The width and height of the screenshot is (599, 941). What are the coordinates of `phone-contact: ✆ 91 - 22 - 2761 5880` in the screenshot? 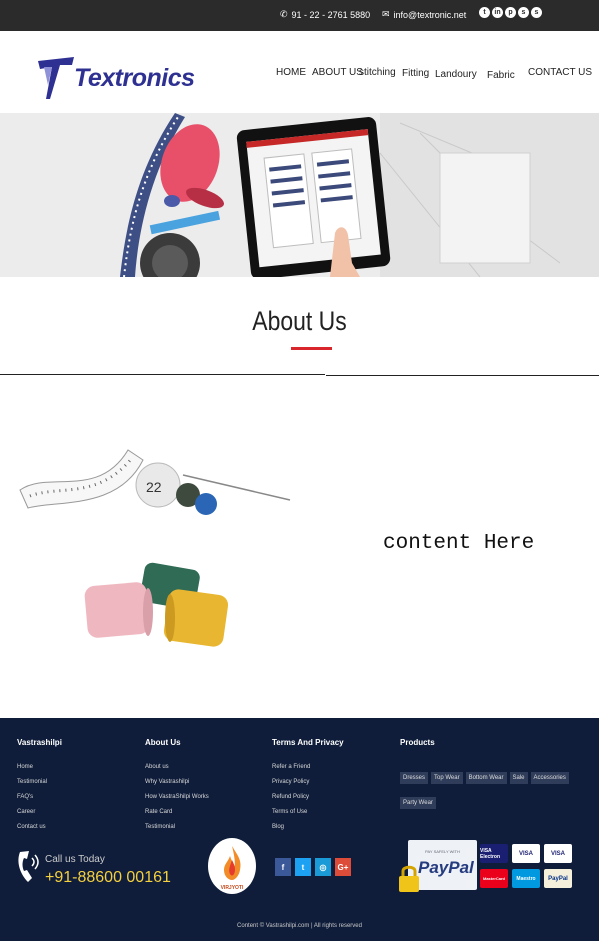 It's located at (325, 14).